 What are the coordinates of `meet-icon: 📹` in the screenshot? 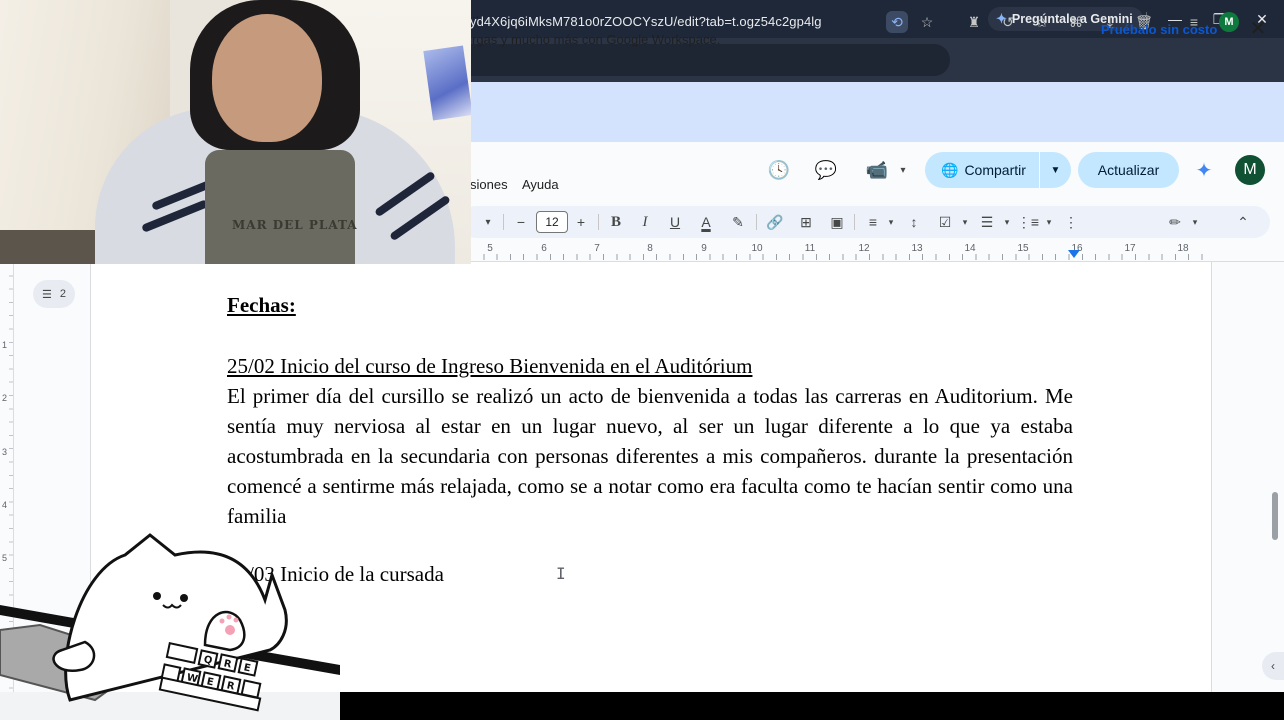 It's located at (877, 170).